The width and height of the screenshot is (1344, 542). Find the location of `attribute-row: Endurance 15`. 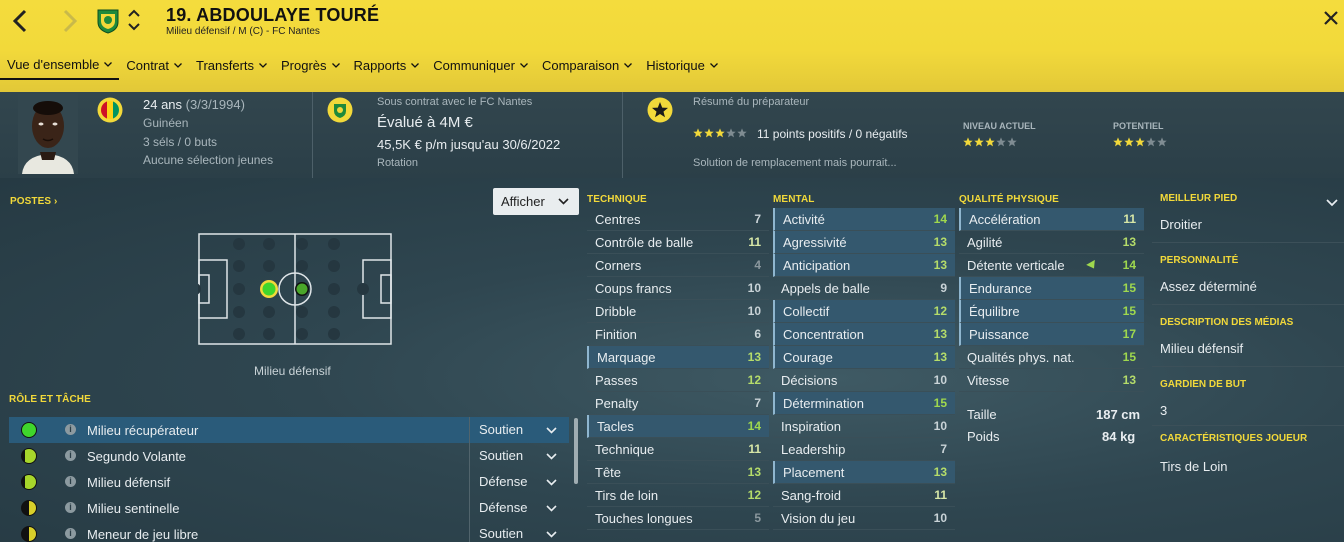

attribute-row: Endurance 15 is located at coordinates (1051, 288).